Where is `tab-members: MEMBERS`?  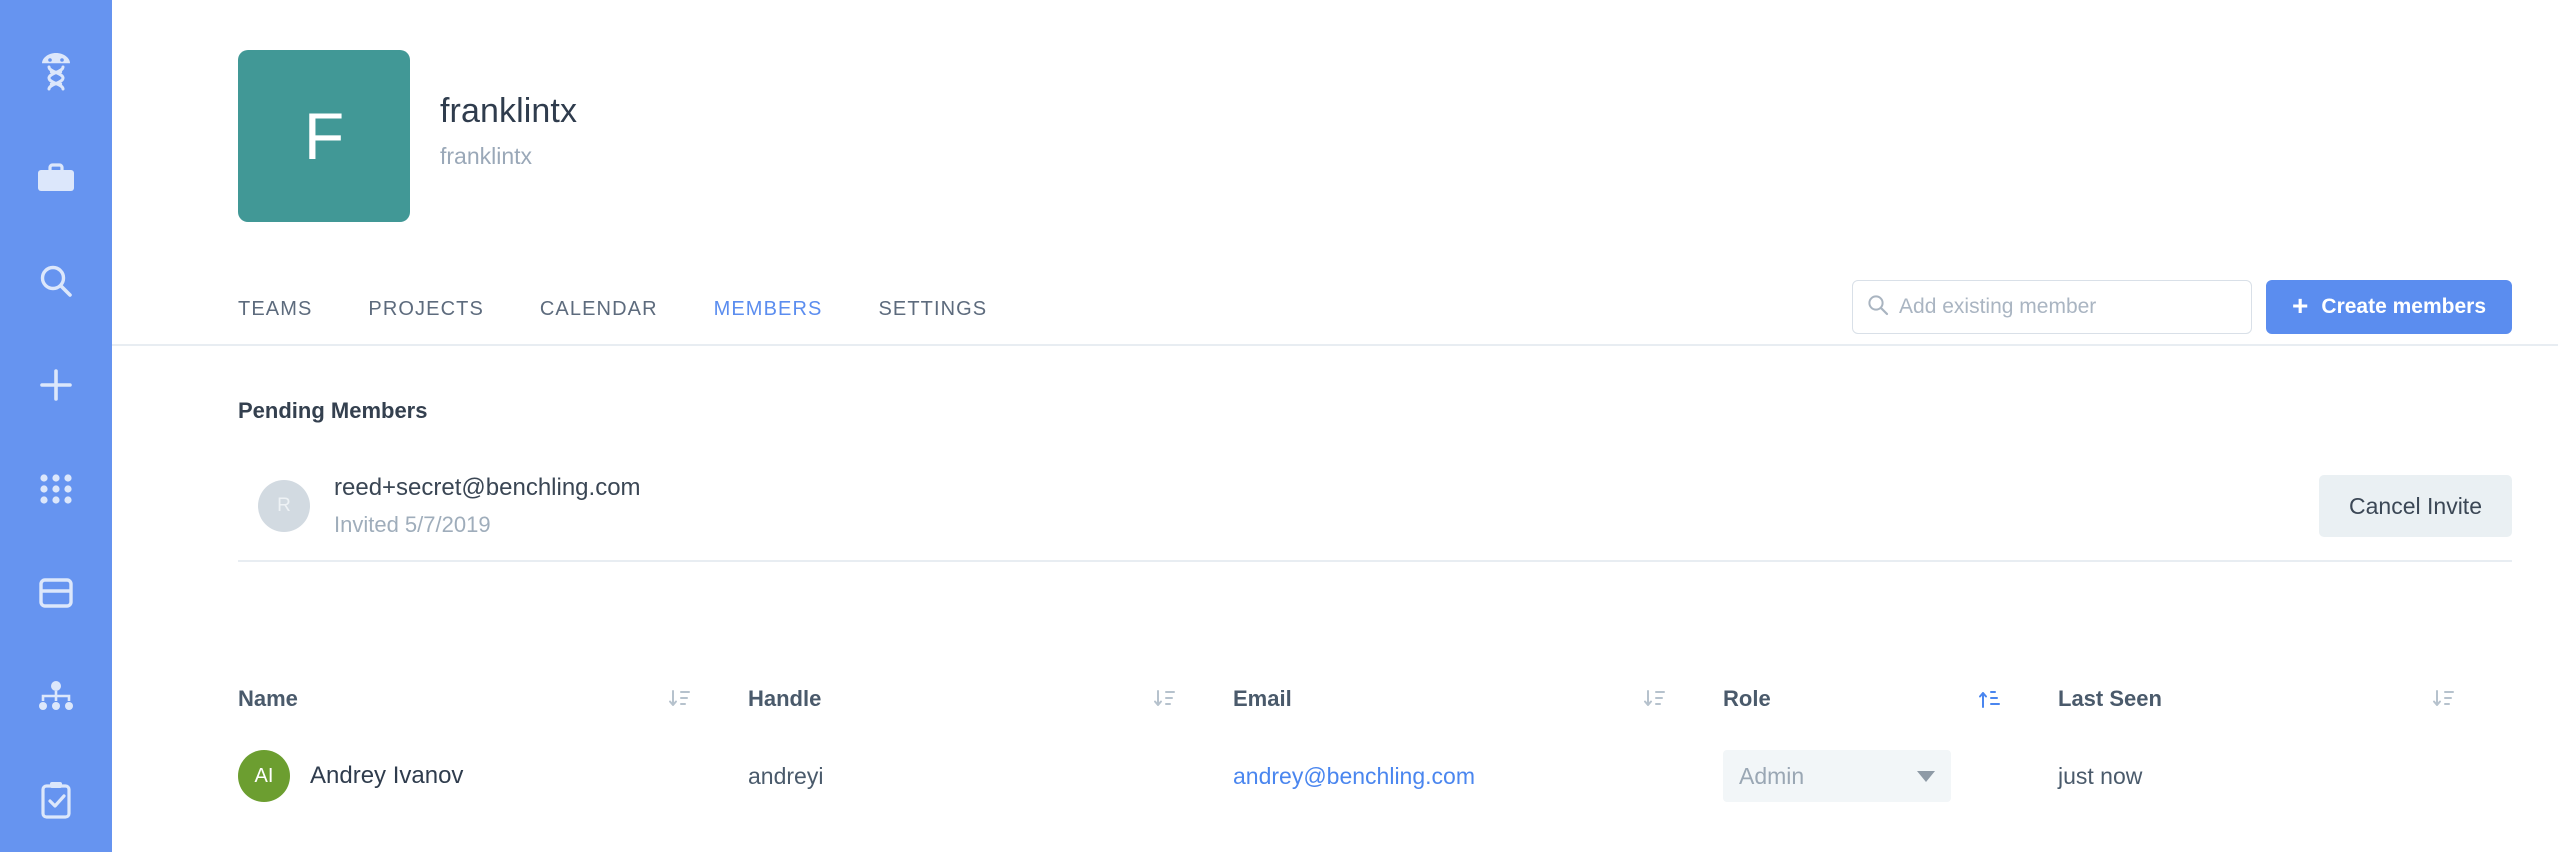
tab-members: MEMBERS is located at coordinates (768, 309).